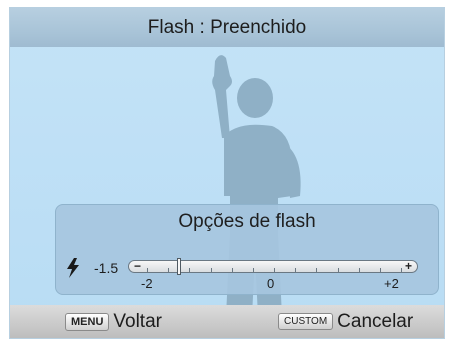 Image resolution: width=454 pixels, height=346 pixels. What do you see at coordinates (147, 283) in the screenshot?
I see `scale-min-label: -2` at bounding box center [147, 283].